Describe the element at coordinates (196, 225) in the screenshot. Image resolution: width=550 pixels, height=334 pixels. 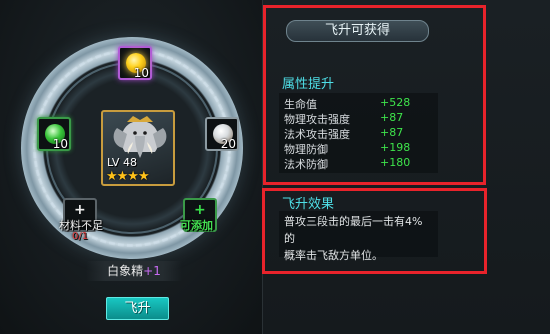
I see `can-add-label: 可添加` at that location.